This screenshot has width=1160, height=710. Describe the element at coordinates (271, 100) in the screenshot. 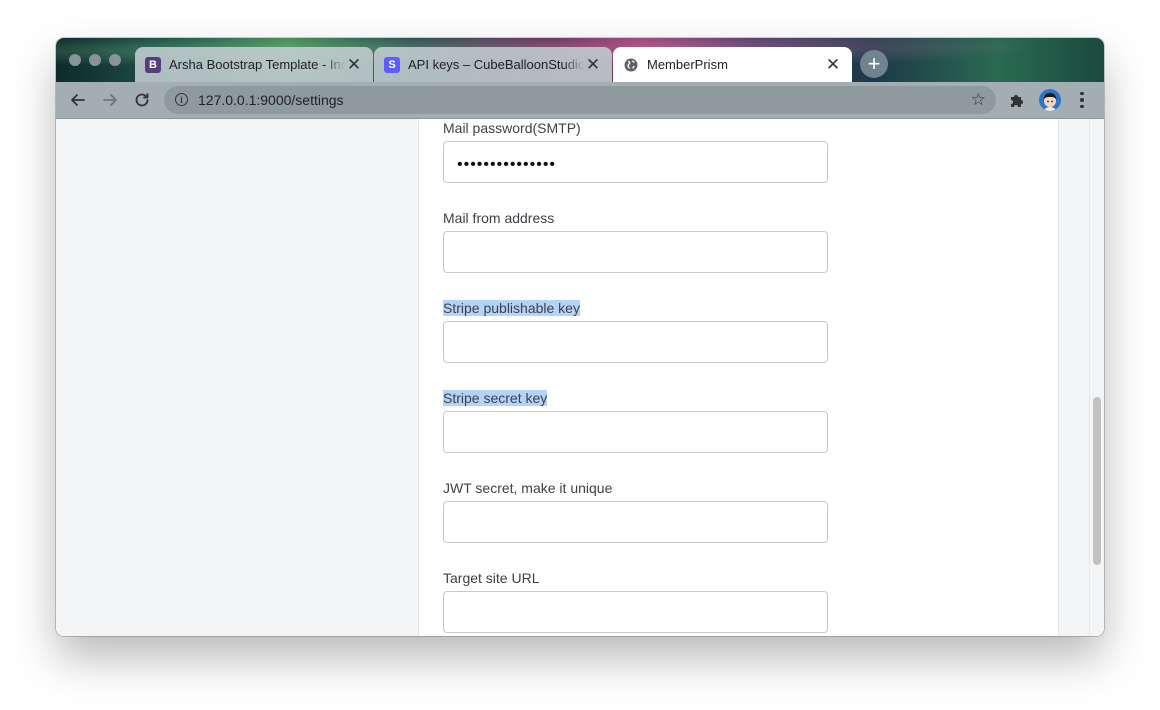

I see `address-url: 127.0.0.1:9000/settings` at that location.